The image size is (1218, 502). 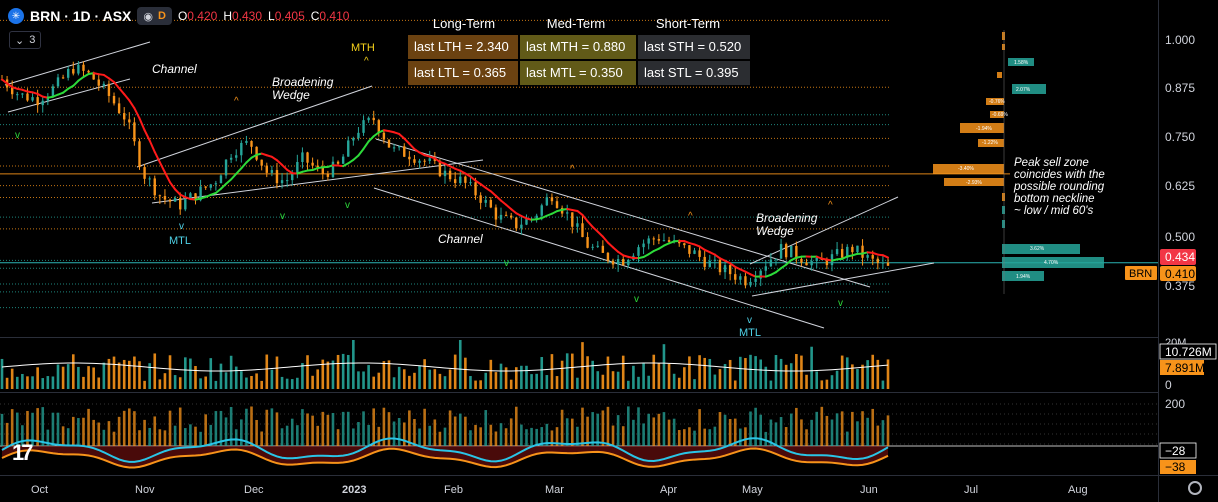 I want to click on annotation-note-line: possible rounding, so click(x=1059, y=187).